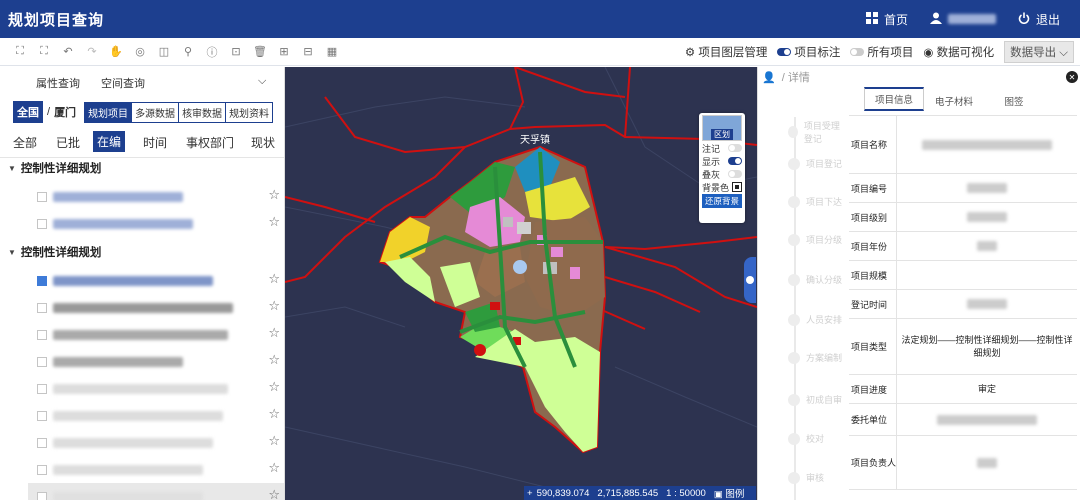 This screenshot has height=500, width=1080. What do you see at coordinates (44, 52) in the screenshot?
I see `zoom-out-icon: ⛶` at bounding box center [44, 52].